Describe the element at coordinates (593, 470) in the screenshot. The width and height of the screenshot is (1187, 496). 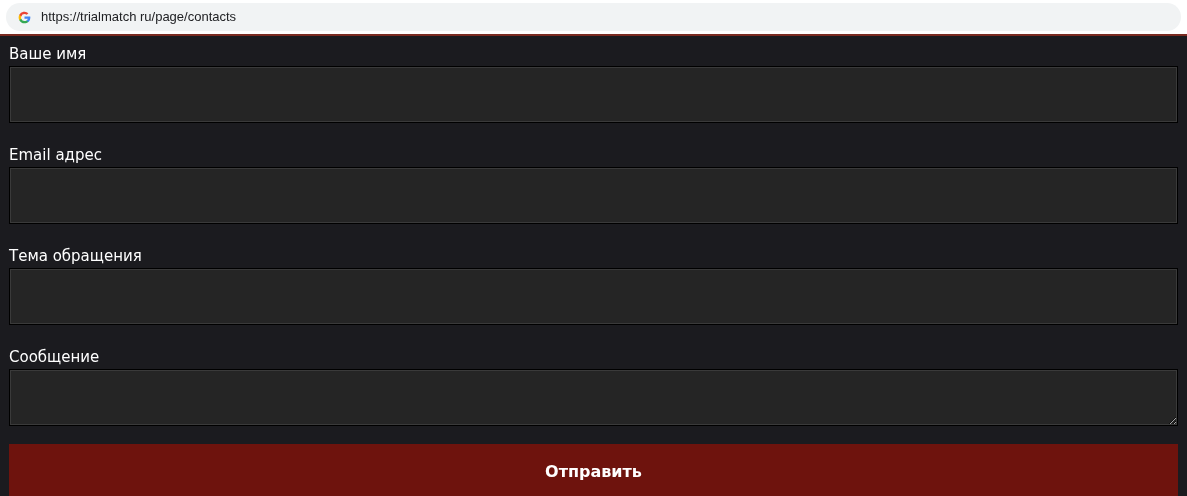
I see `submit-button: Отправить` at that location.